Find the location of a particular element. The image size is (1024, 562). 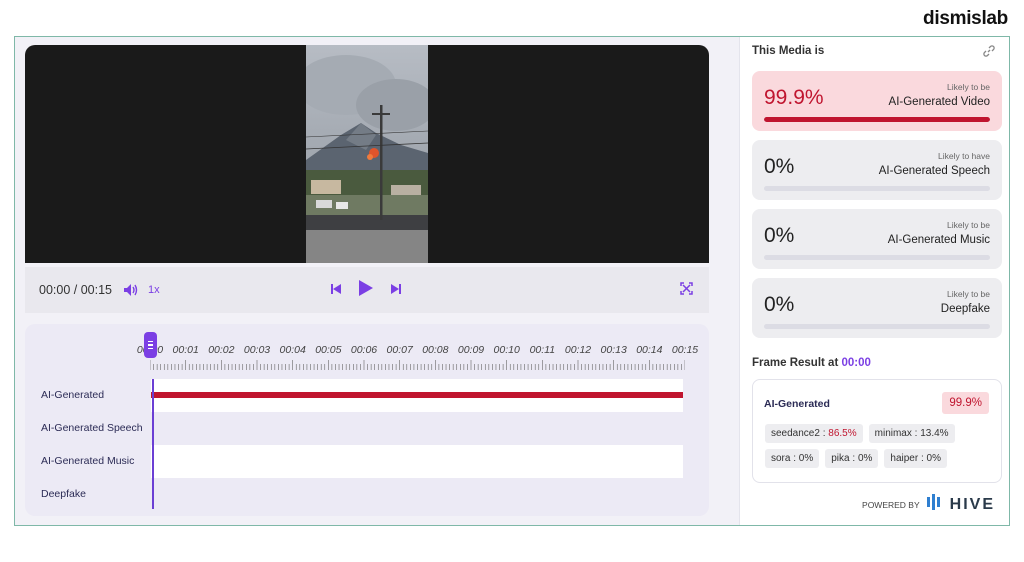

time-display: 00:00 / 00:15 is located at coordinates (75, 290).